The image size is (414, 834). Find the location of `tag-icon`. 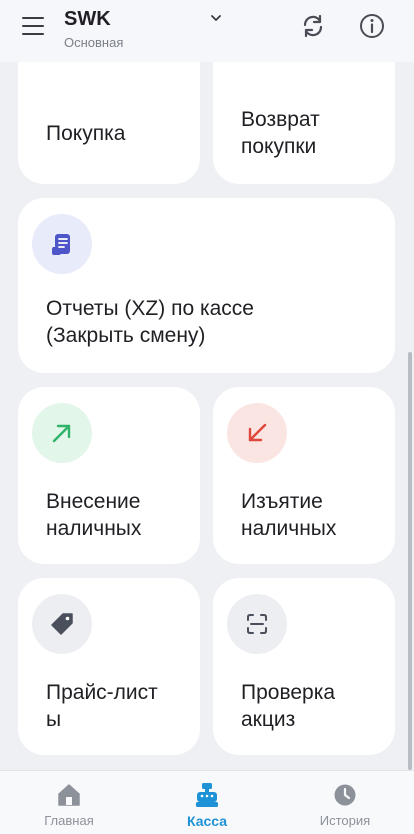

tag-icon is located at coordinates (62, 624).